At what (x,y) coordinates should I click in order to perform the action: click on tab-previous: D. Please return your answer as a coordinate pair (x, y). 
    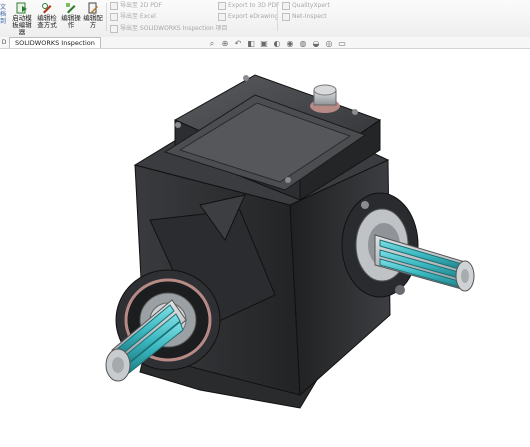
    Looking at the image, I should click on (4, 42).